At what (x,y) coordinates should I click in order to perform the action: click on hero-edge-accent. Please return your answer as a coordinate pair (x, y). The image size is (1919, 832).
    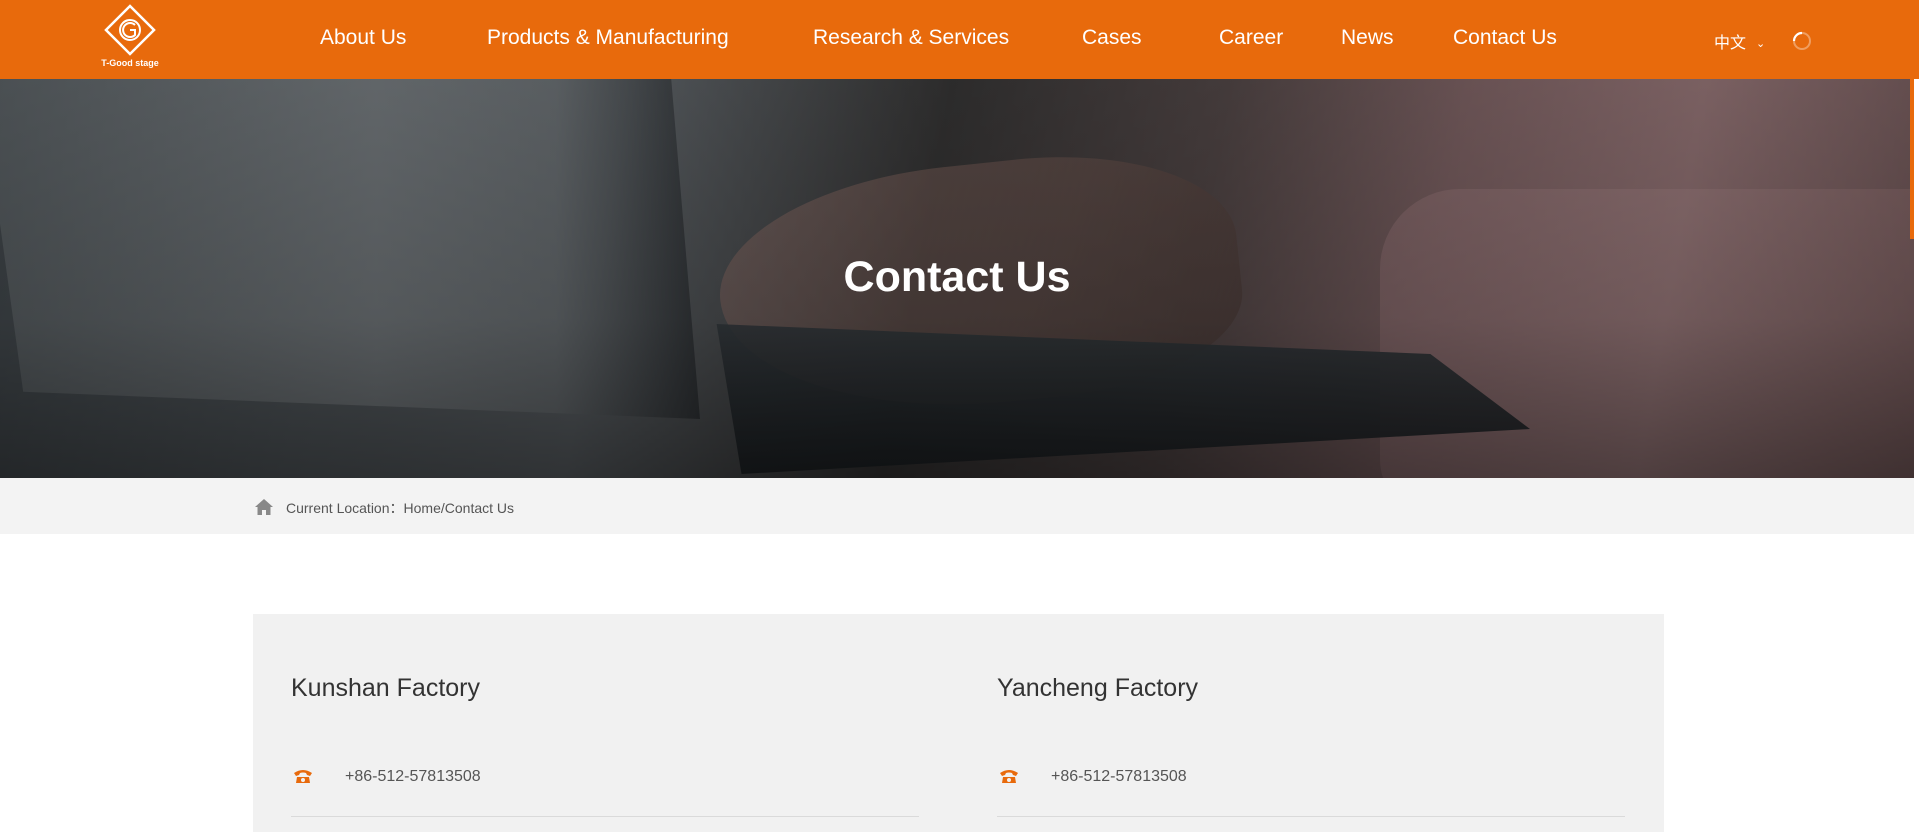
    Looking at the image, I should click on (1912, 159).